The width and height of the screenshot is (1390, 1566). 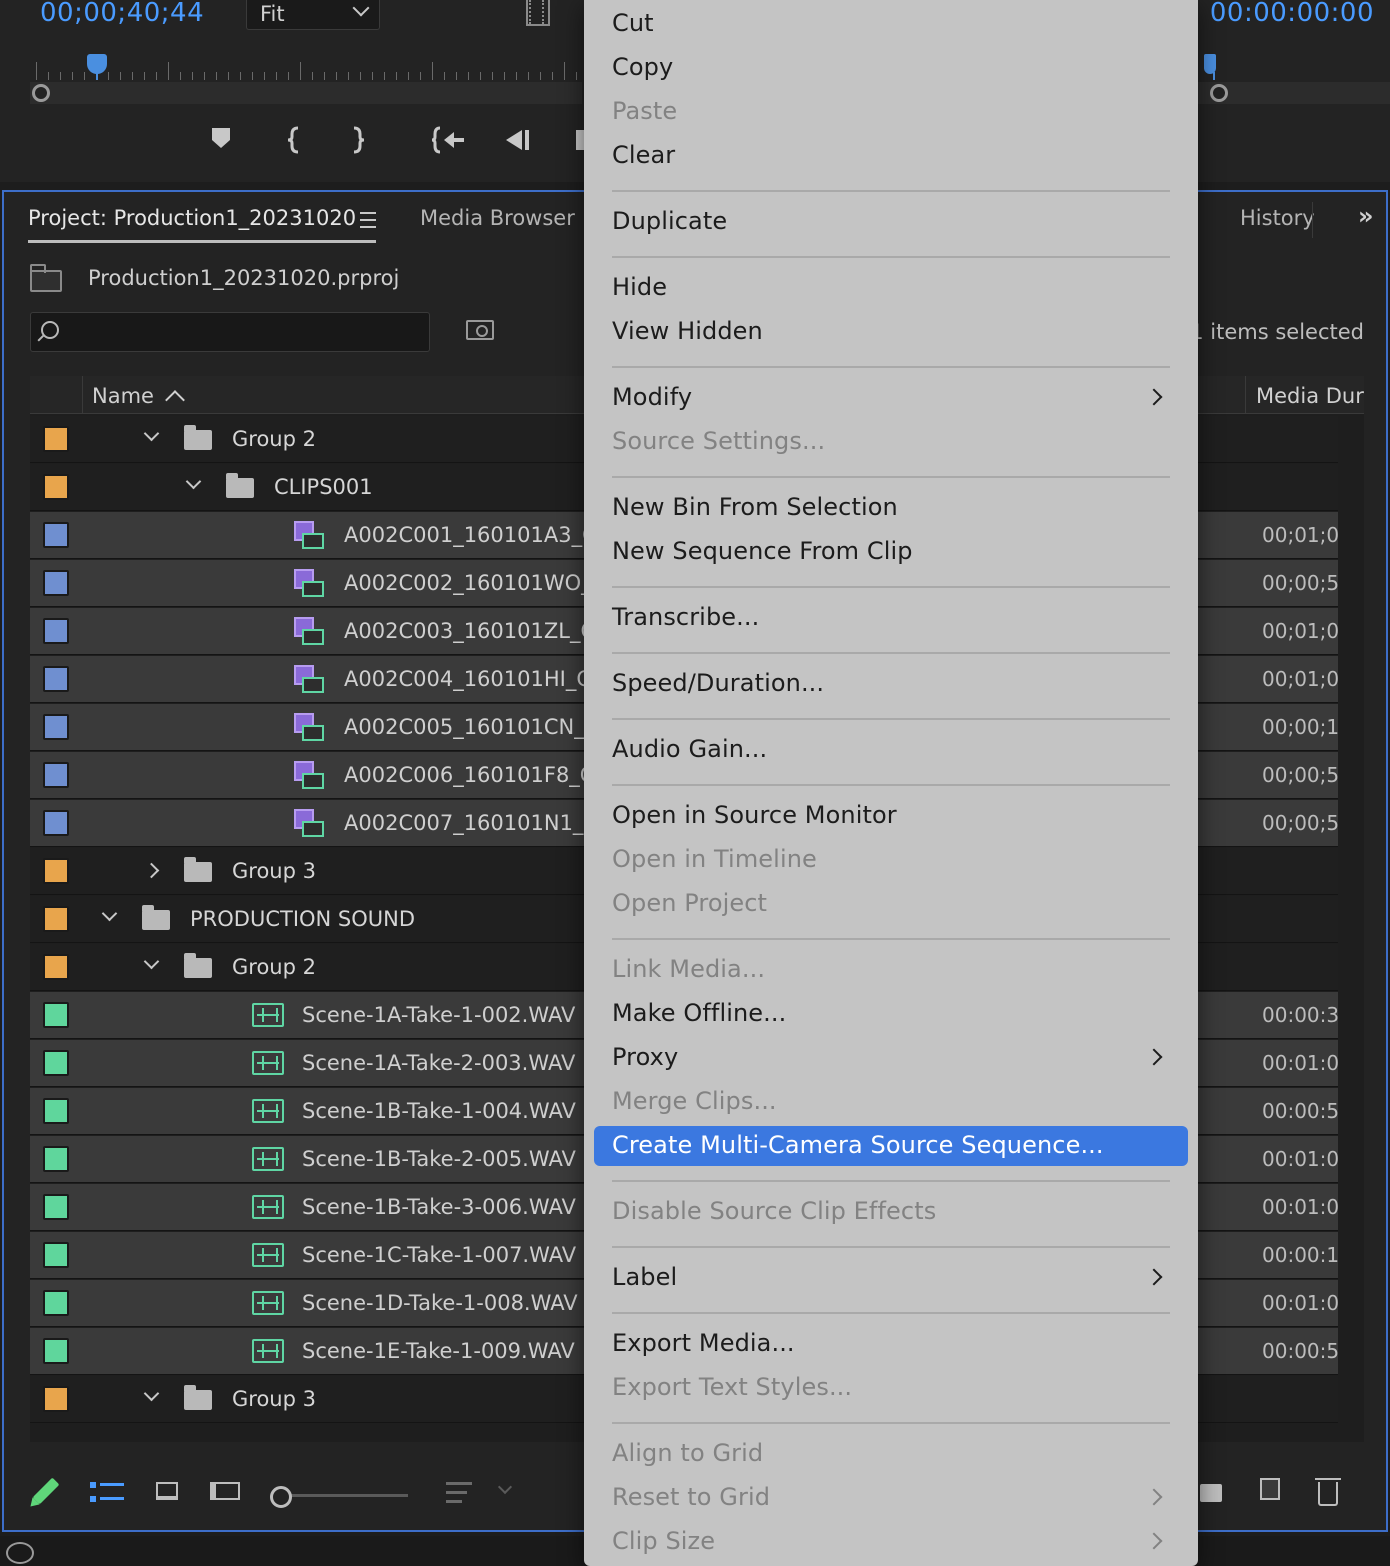 What do you see at coordinates (891, 68) in the screenshot?
I see `menu-item-copy: Copy` at bounding box center [891, 68].